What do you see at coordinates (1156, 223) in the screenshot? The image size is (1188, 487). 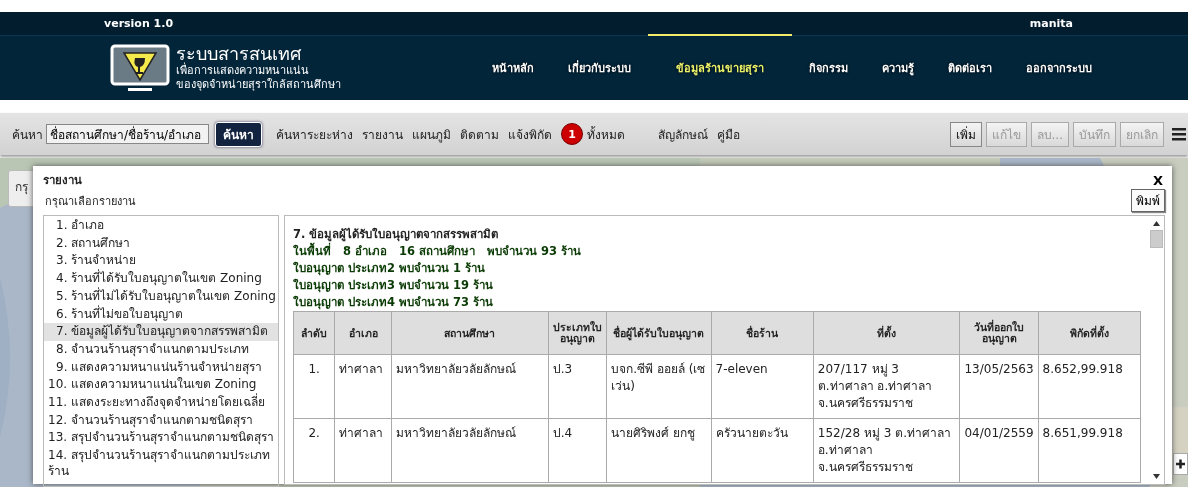 I see `scroll-up-icon` at bounding box center [1156, 223].